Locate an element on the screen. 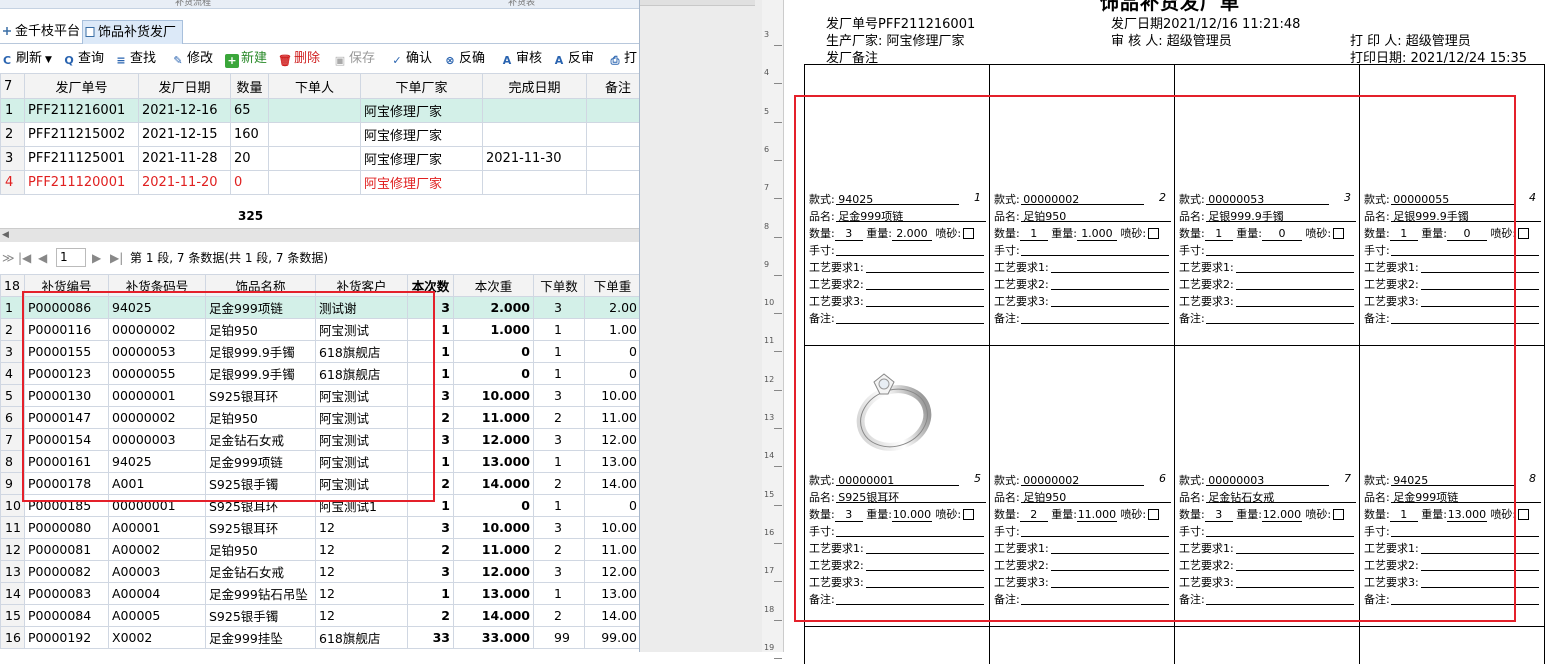  col-this-weight: 本次重 is located at coordinates (493, 285).